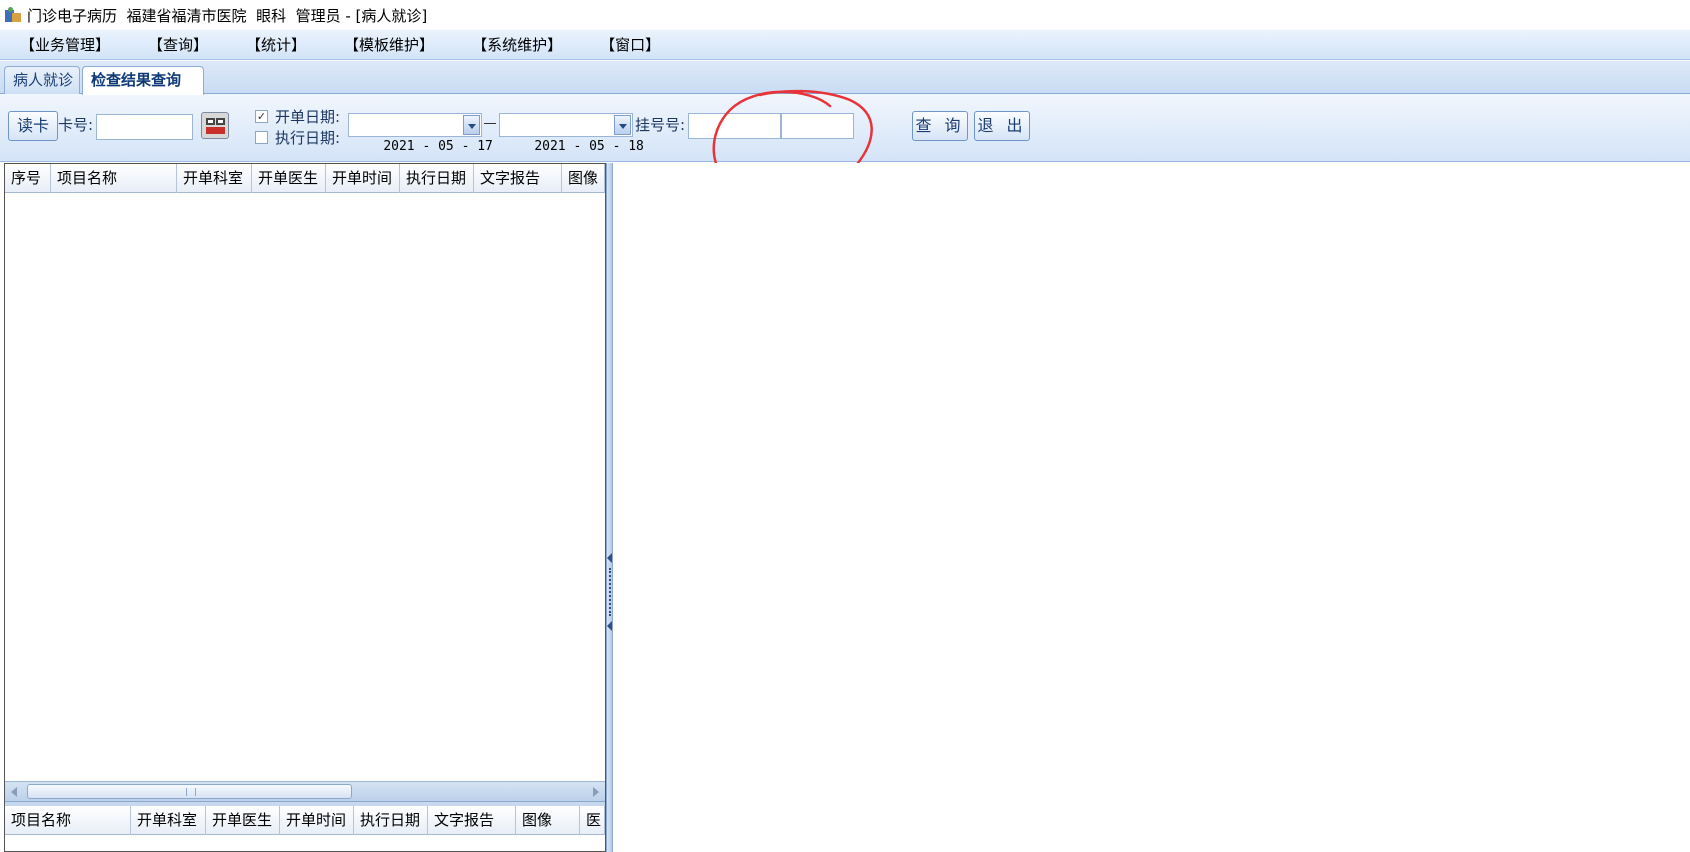 The width and height of the screenshot is (1690, 852). I want to click on panel-splitter, so click(609, 507).